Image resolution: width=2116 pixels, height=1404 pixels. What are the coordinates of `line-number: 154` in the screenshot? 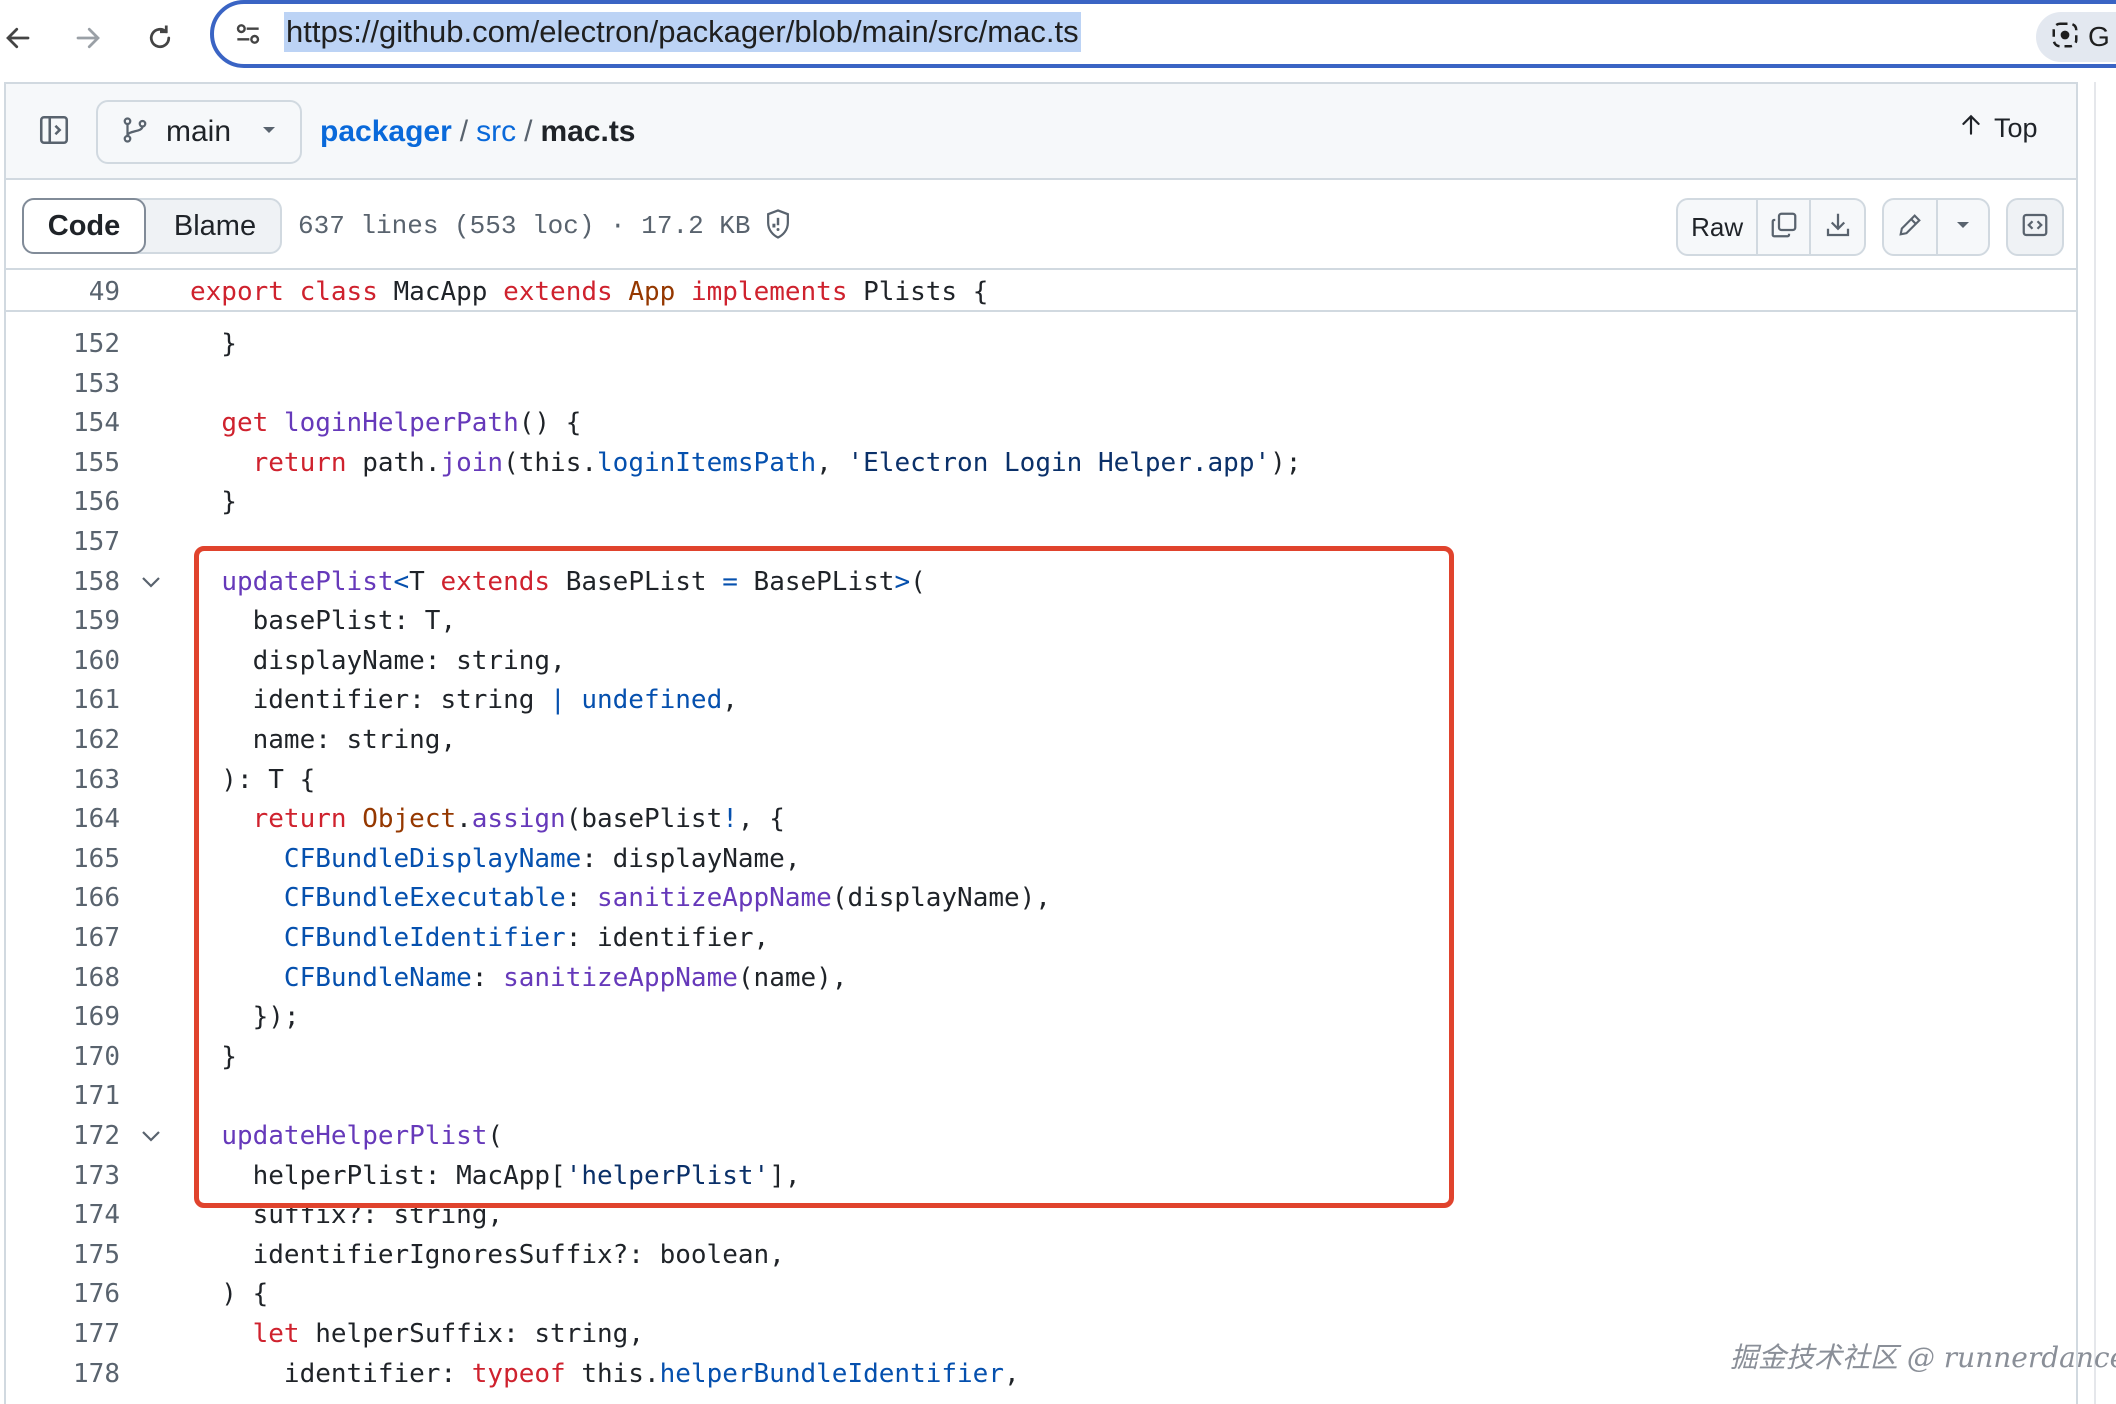 It's located at (60, 423).